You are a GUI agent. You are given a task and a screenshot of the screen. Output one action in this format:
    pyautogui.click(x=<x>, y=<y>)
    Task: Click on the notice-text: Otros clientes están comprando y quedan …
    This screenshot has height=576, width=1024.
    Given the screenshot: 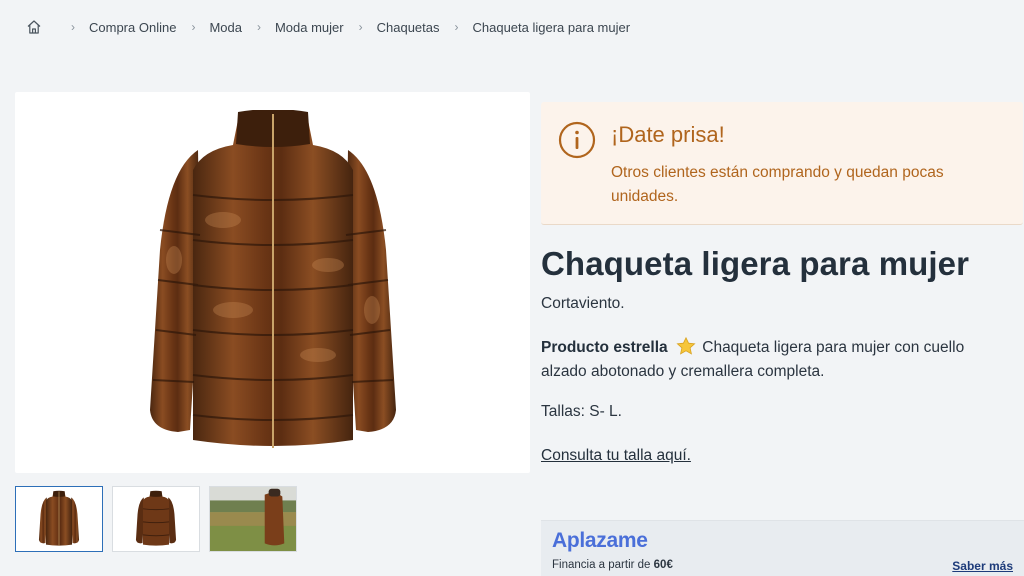 What is the action you would take?
    pyautogui.click(x=777, y=184)
    